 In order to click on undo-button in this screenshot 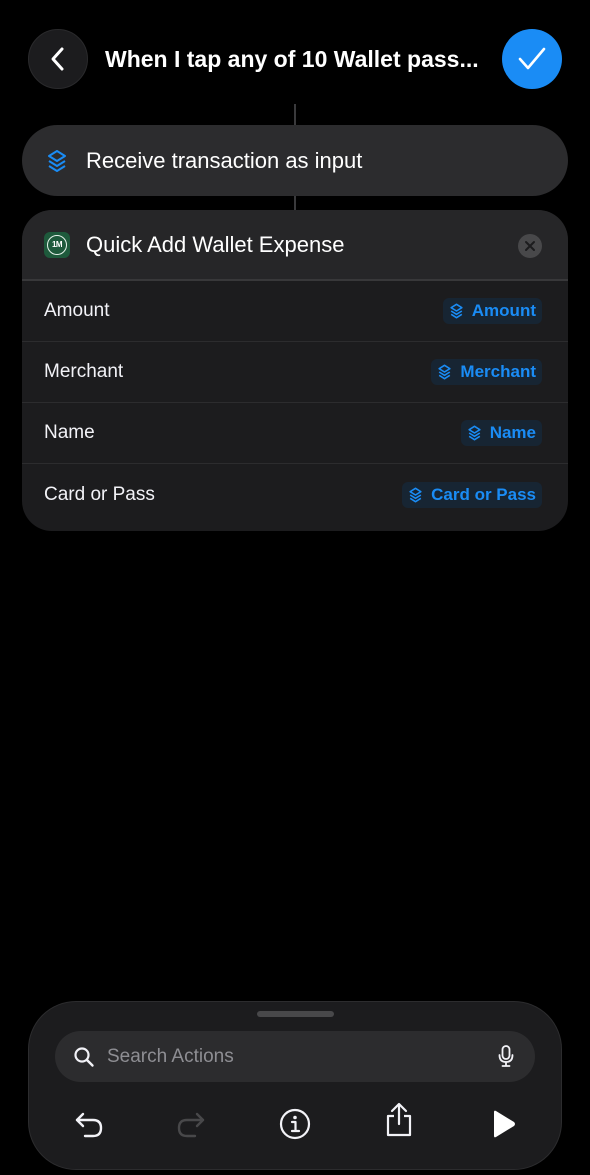, I will do `click(89, 1124)`.